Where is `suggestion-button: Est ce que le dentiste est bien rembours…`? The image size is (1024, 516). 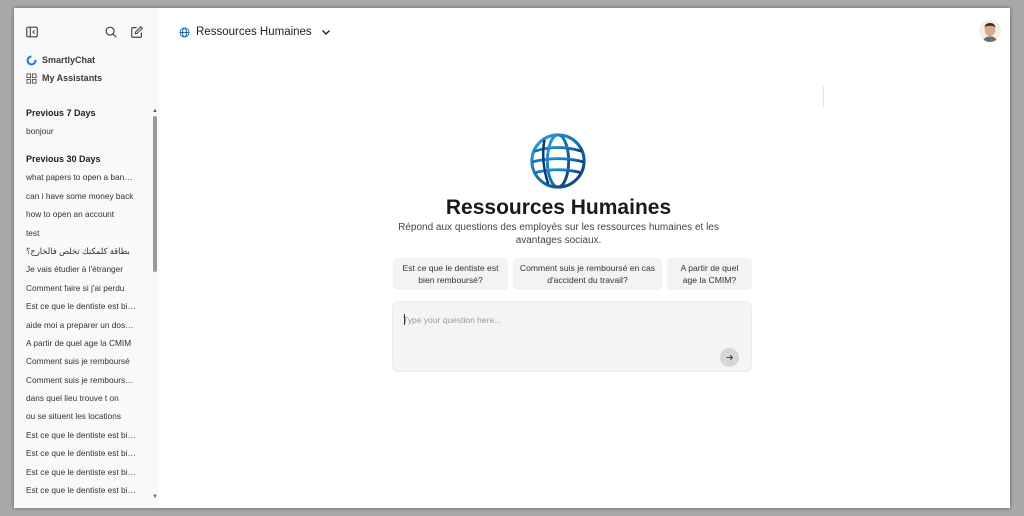
suggestion-button: Est ce que le dentiste est bien rembours… is located at coordinates (450, 274).